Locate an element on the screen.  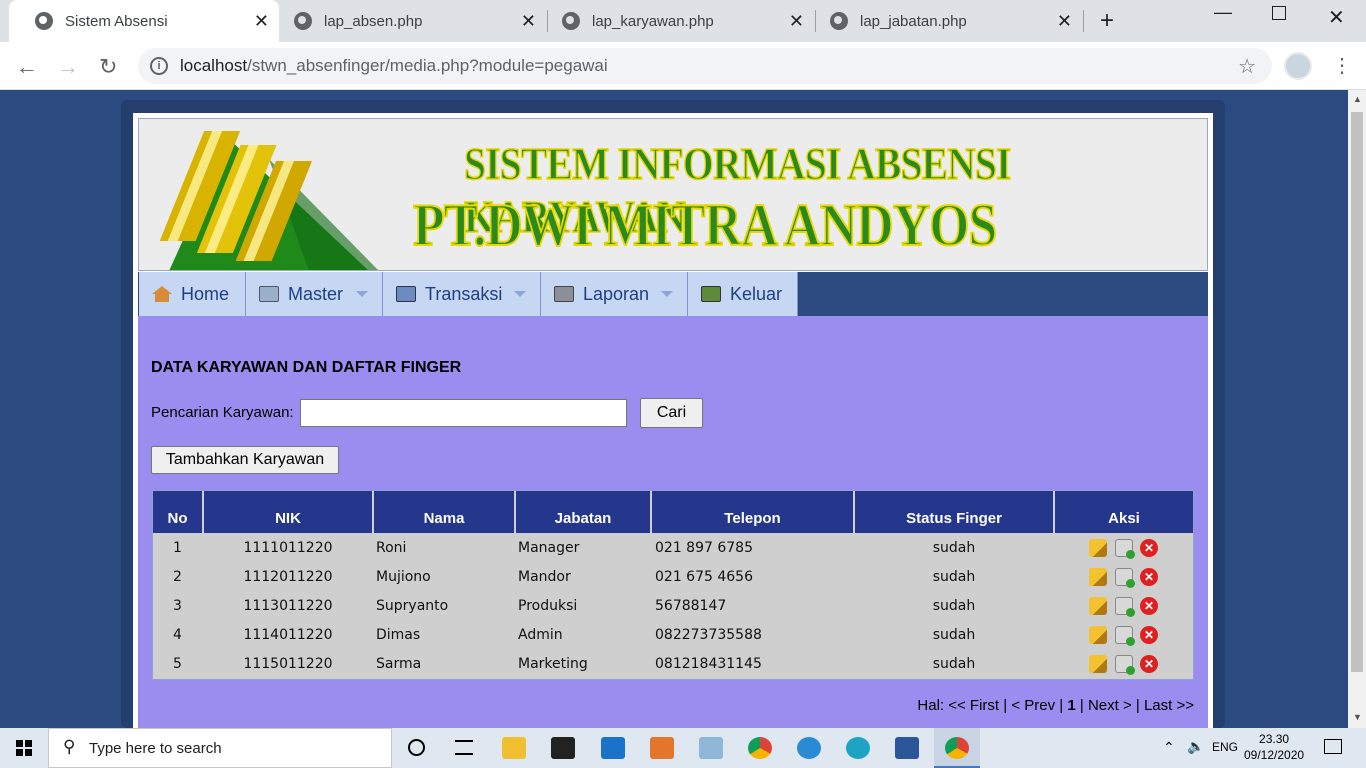
file-explorer-icon is located at coordinates (514, 748).